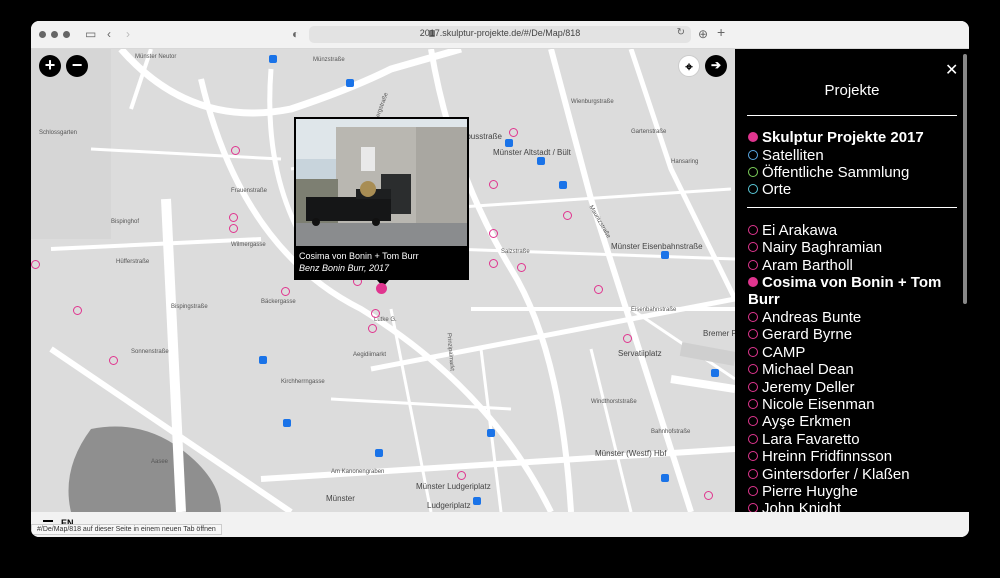  What do you see at coordinates (449, 505) in the screenshot?
I see `place-label: Ludgeriplatz` at bounding box center [449, 505].